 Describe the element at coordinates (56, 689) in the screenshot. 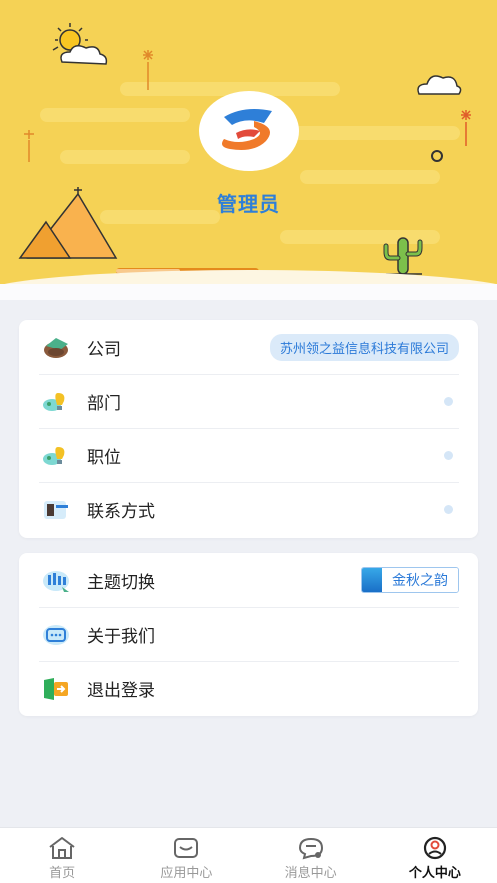

I see `logout-icon` at that location.